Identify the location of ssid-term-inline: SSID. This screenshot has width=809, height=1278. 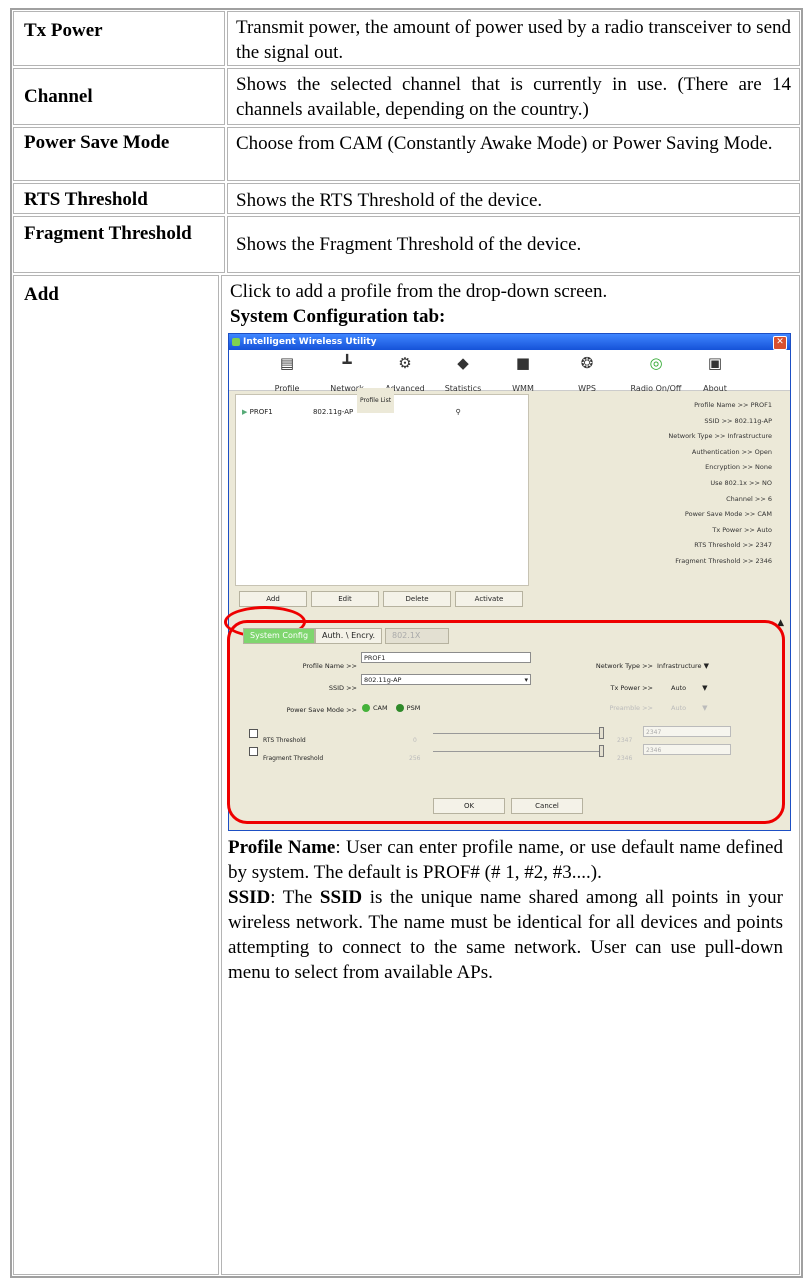
(341, 897).